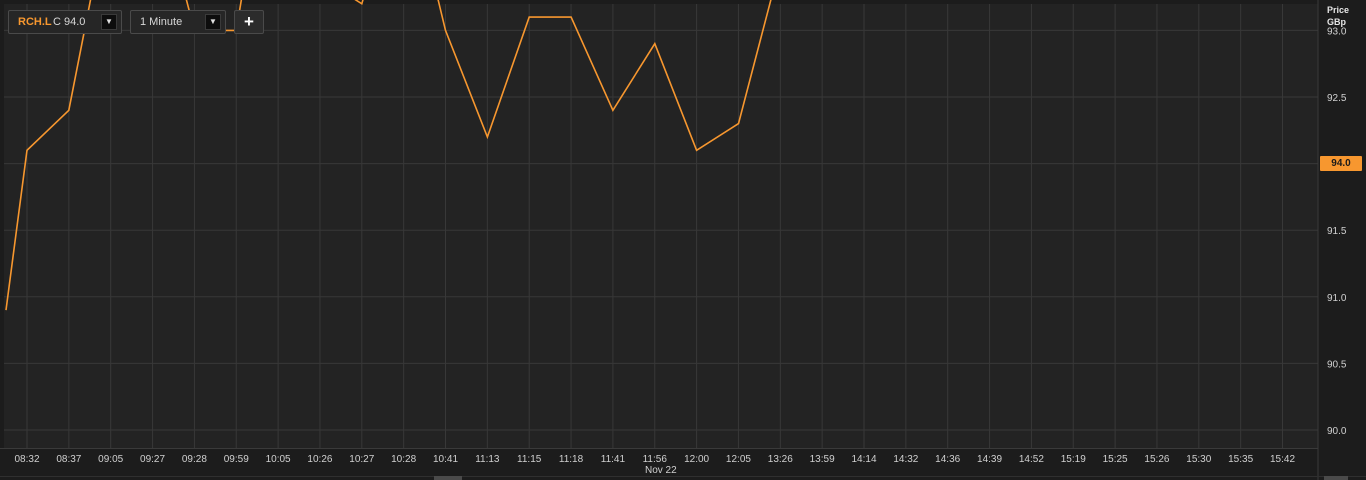 The width and height of the screenshot is (1366, 480). Describe the element at coordinates (822, 459) in the screenshot. I see `x-tick-label: 13:59` at that location.